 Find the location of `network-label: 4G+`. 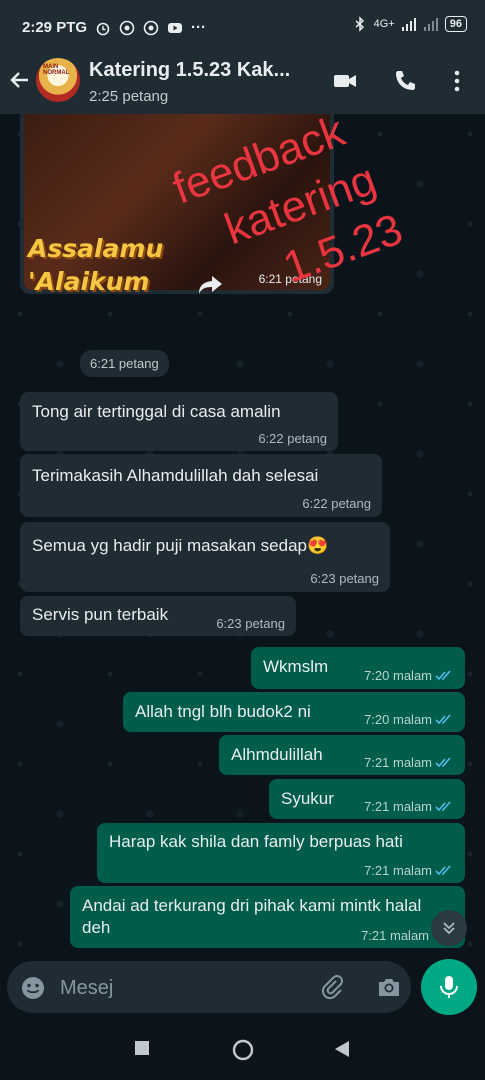

network-label: 4G+ is located at coordinates (384, 24).